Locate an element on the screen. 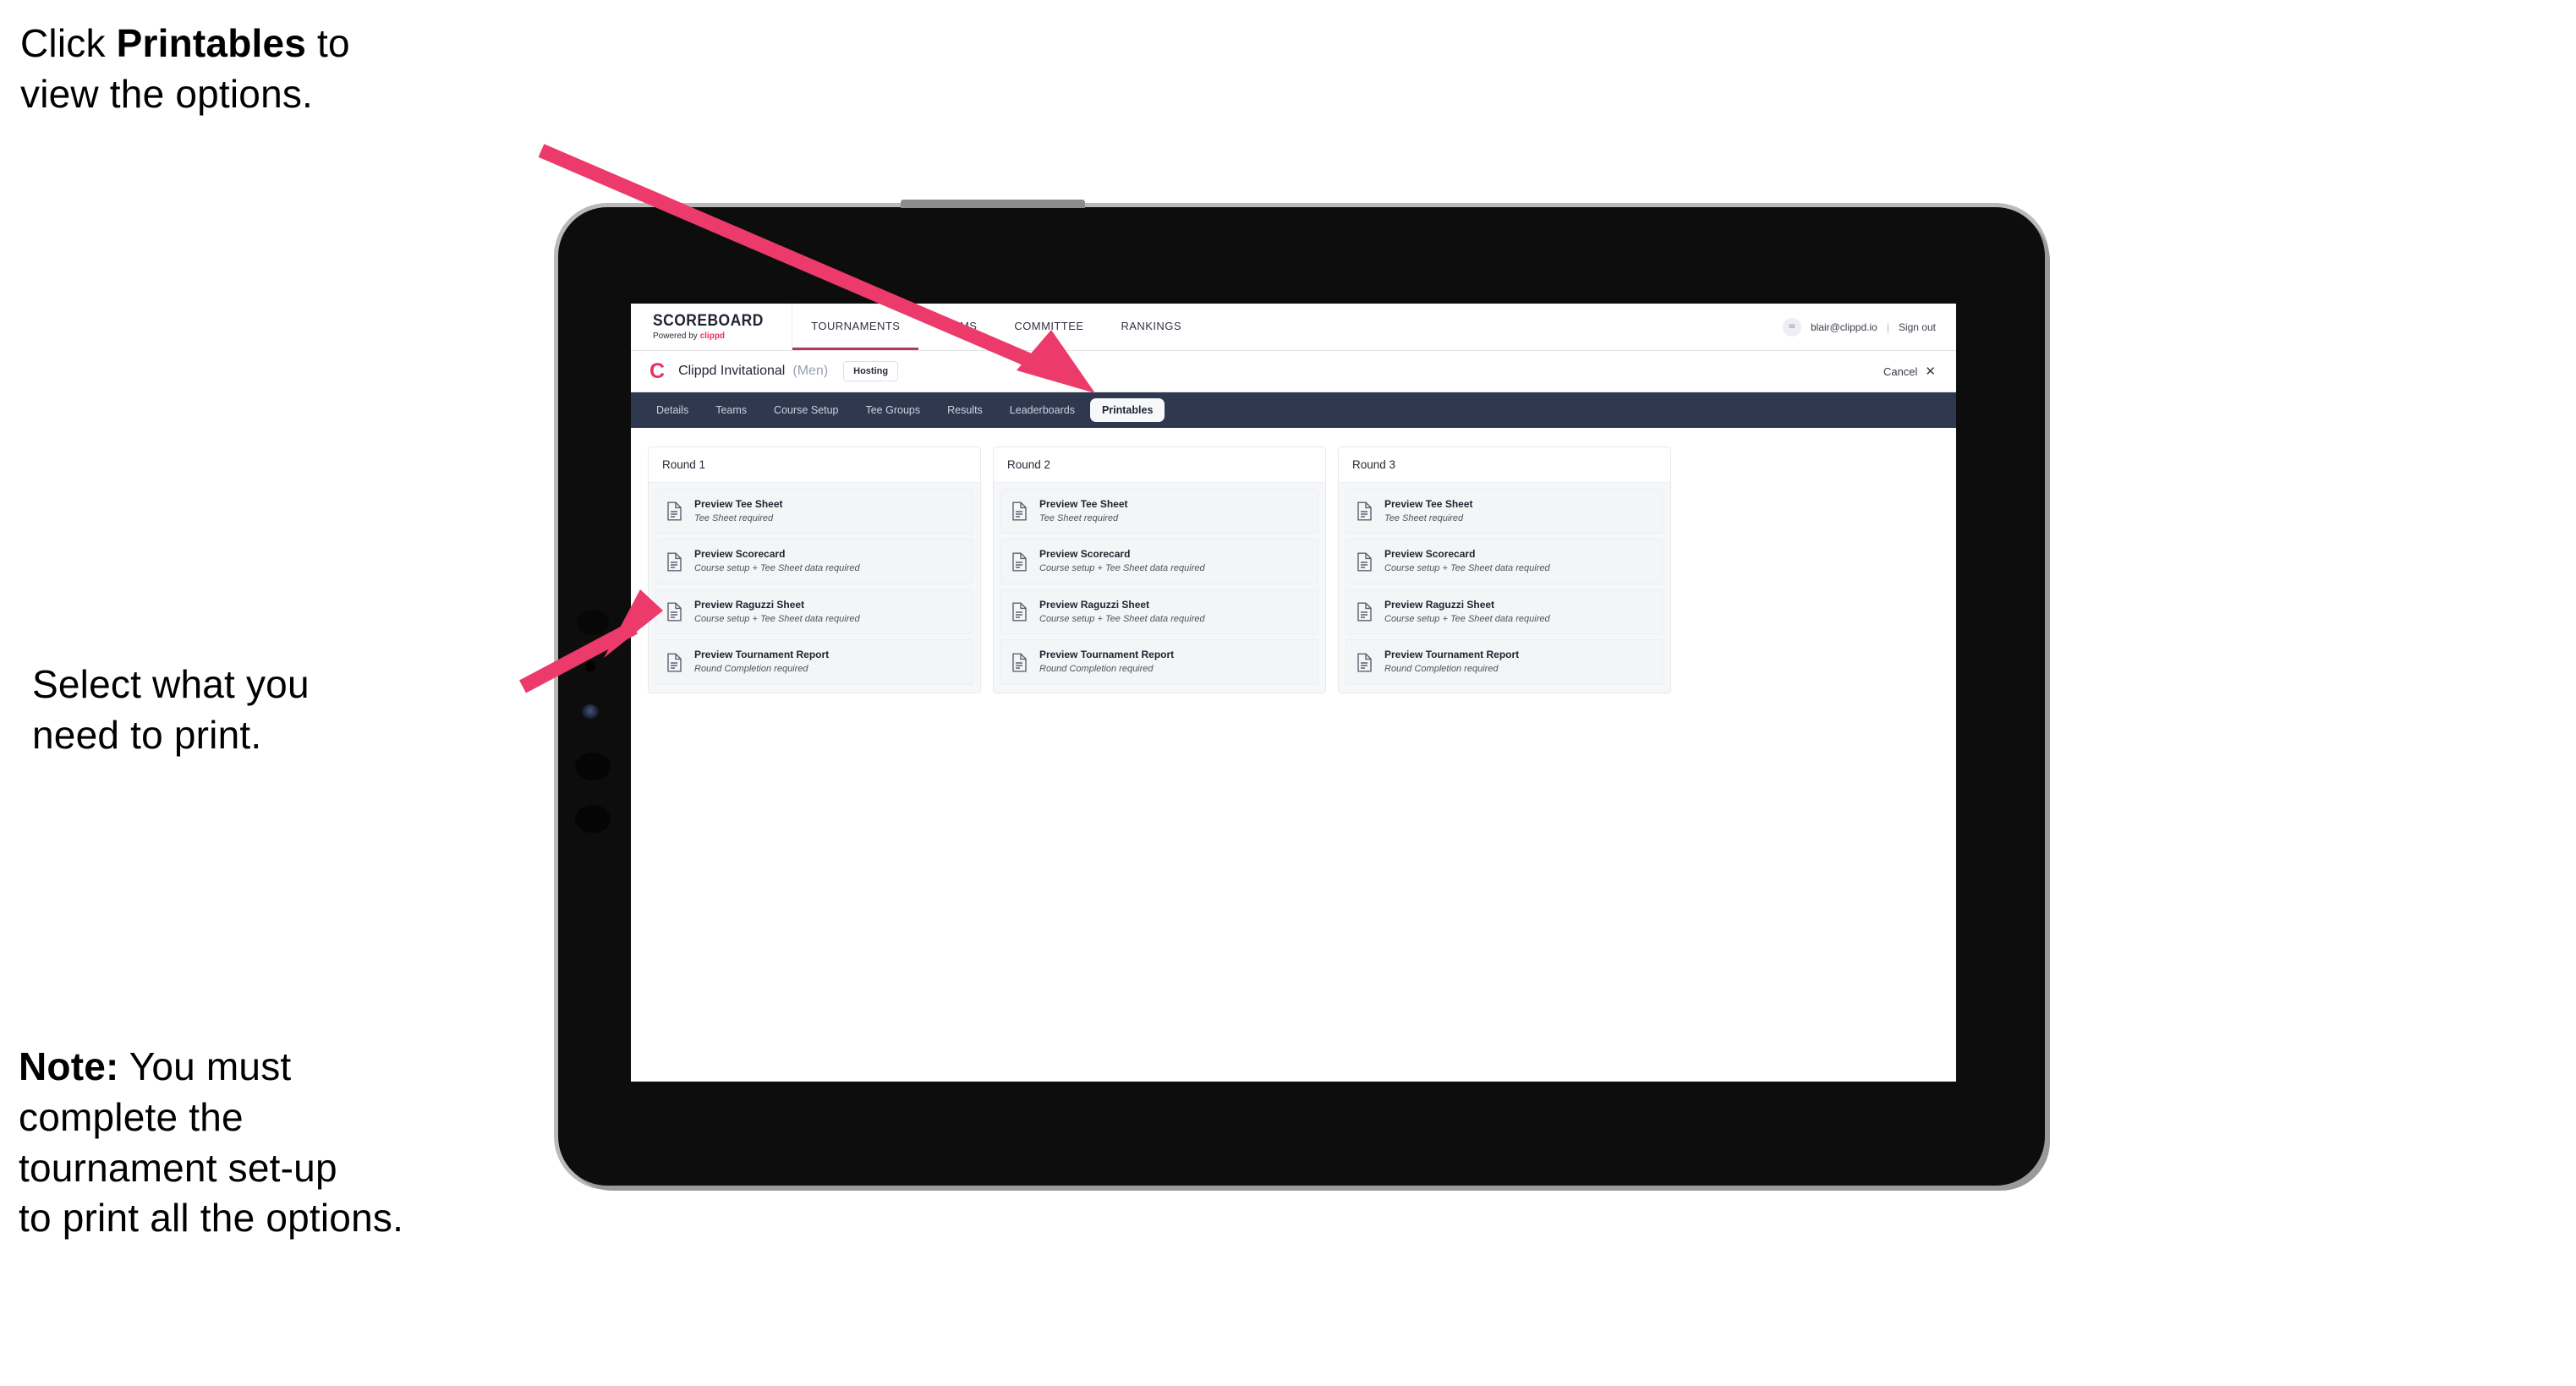 This screenshot has height=1386, width=2576. tournament-gender: (Men) is located at coordinates (810, 371).